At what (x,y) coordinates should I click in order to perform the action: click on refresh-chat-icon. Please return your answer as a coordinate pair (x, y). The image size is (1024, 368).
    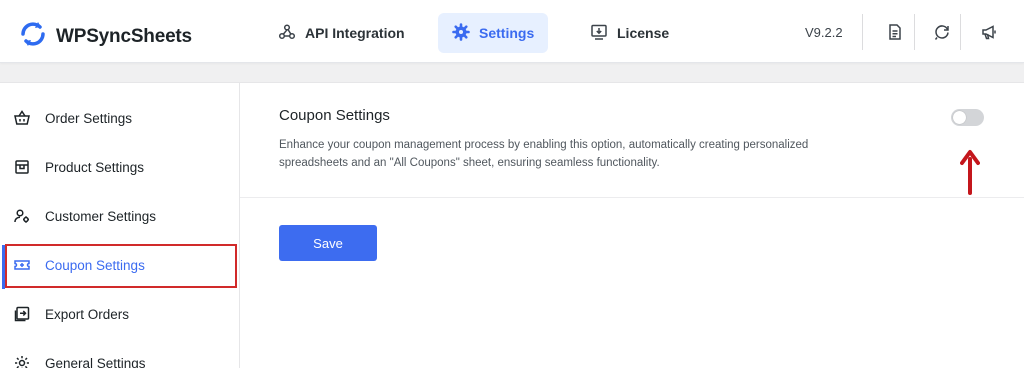
    Looking at the image, I should click on (942, 32).